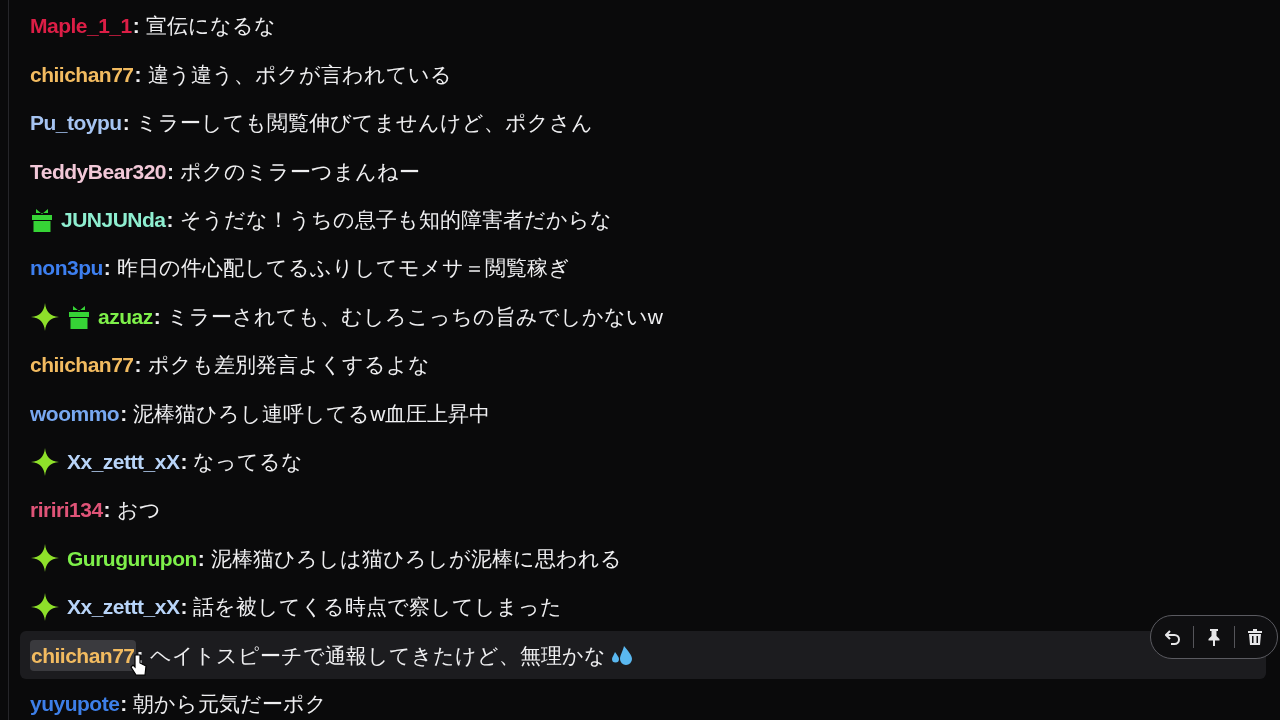 The width and height of the screenshot is (1280, 720). What do you see at coordinates (414, 316) in the screenshot?
I see `message-text: ミラーされても、むしろこっちの旨みでしかないw` at bounding box center [414, 316].